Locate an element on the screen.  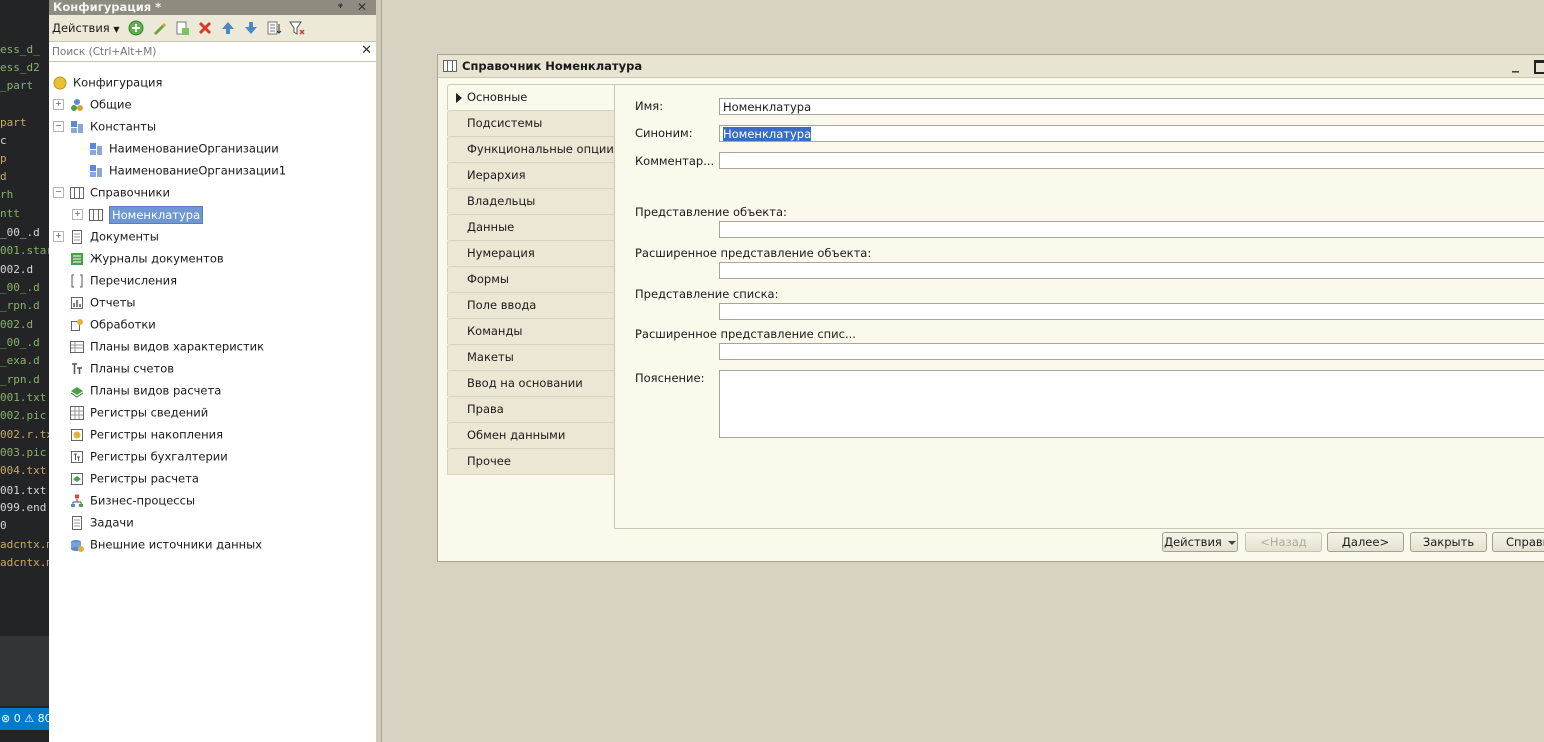
tree-item: Регистры бухгалтерии is located at coordinates (140, 456).